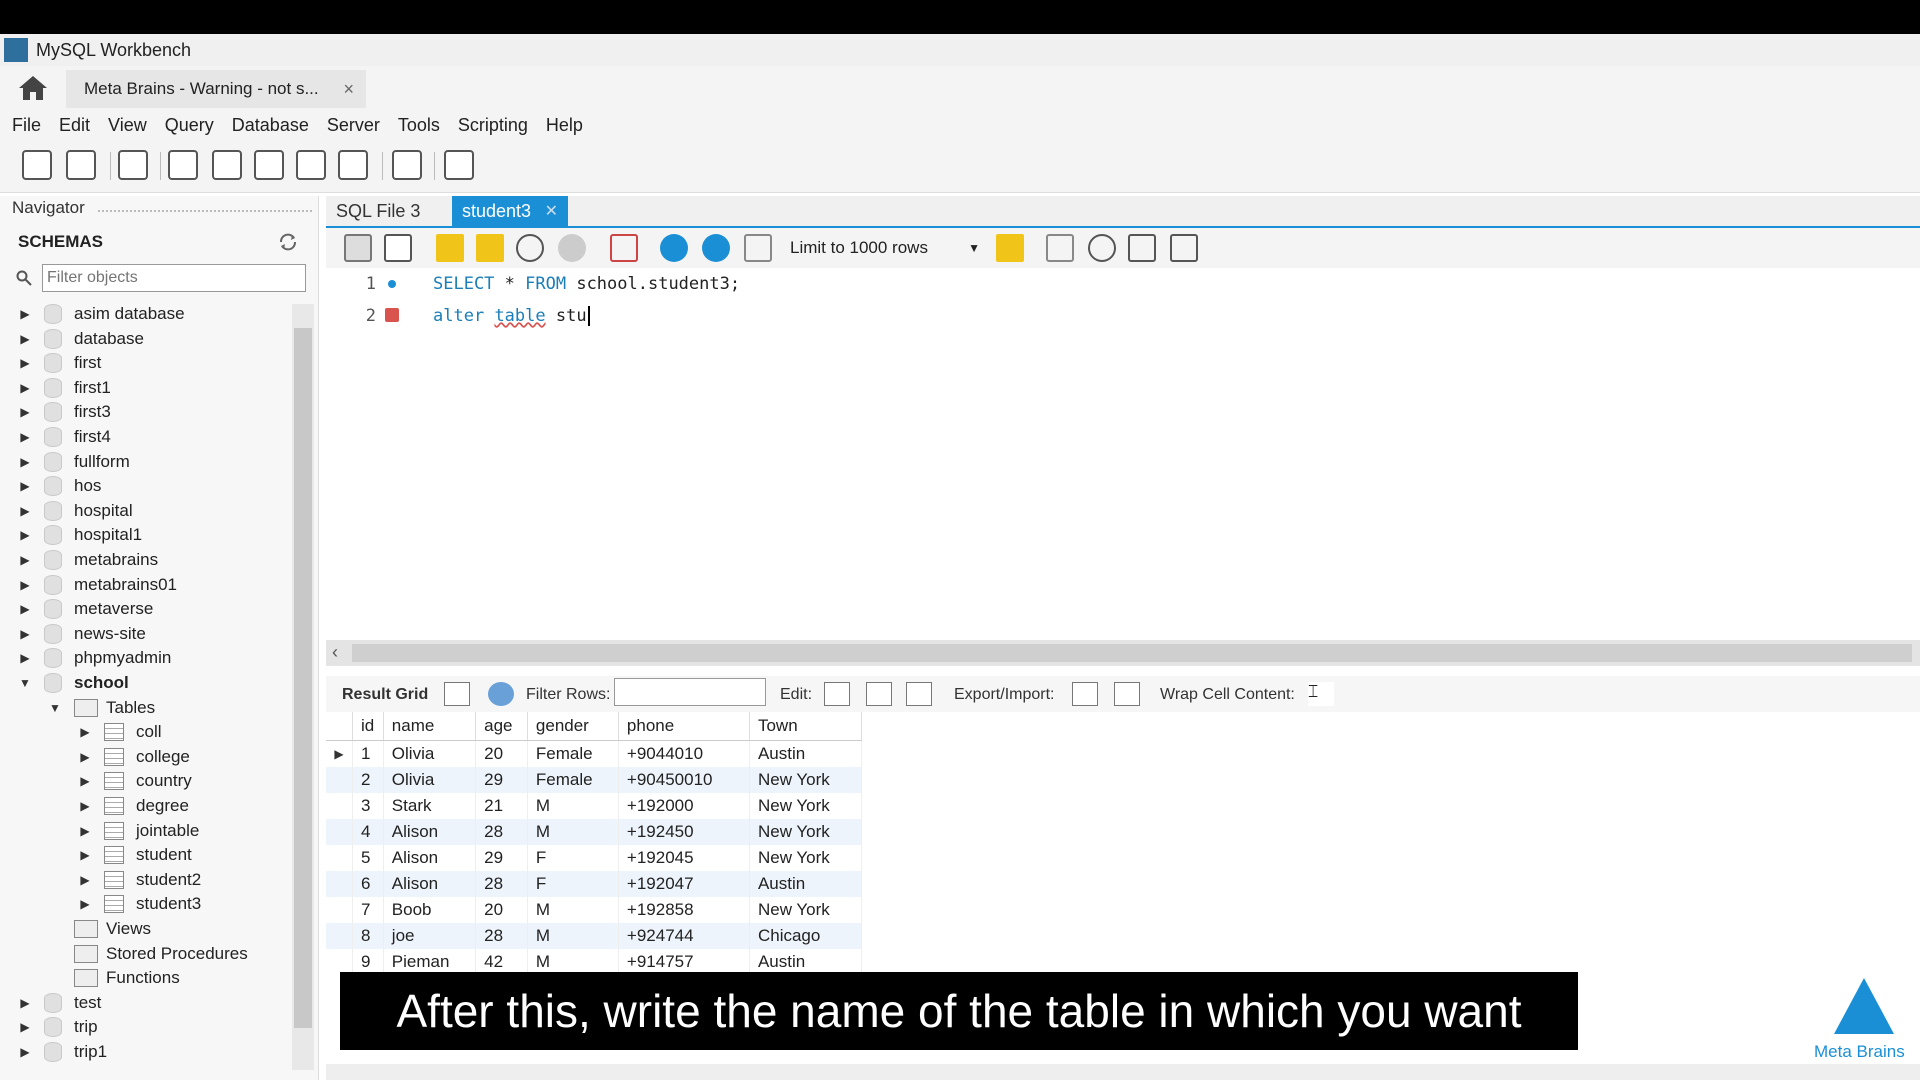 Image resolution: width=1920 pixels, height=1080 pixels. Describe the element at coordinates (271, 125) in the screenshot. I see `menu-database: Database` at that location.